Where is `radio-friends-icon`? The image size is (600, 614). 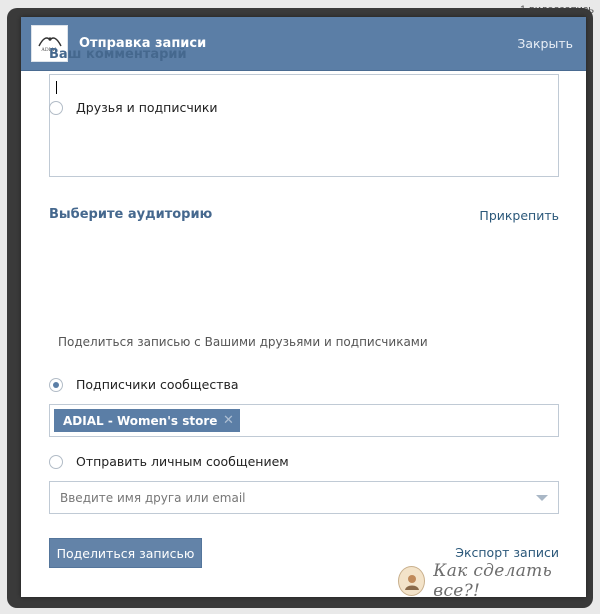
radio-friends-icon is located at coordinates (56, 107).